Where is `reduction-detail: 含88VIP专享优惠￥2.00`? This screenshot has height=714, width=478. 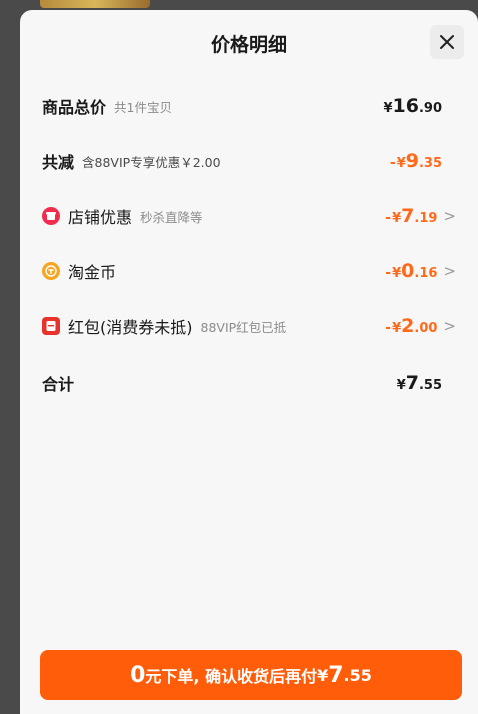
reduction-detail: 含88VIP专享优惠￥2.00 is located at coordinates (151, 162).